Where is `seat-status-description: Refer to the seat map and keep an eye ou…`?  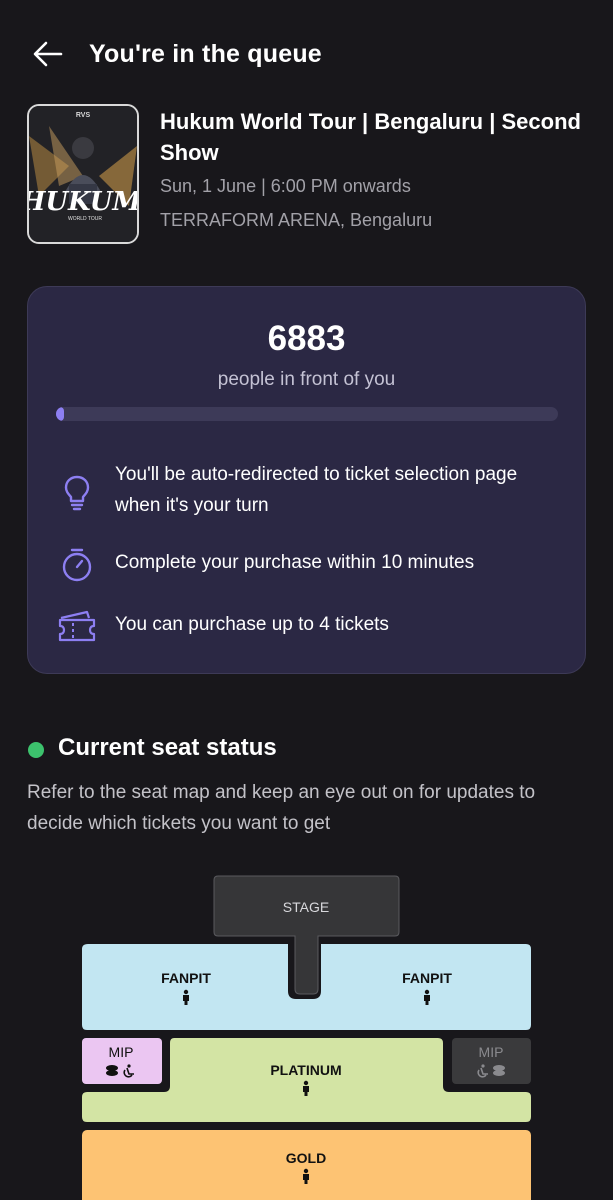
seat-status-description: Refer to the seat map and keep an eye ou… is located at coordinates (281, 808).